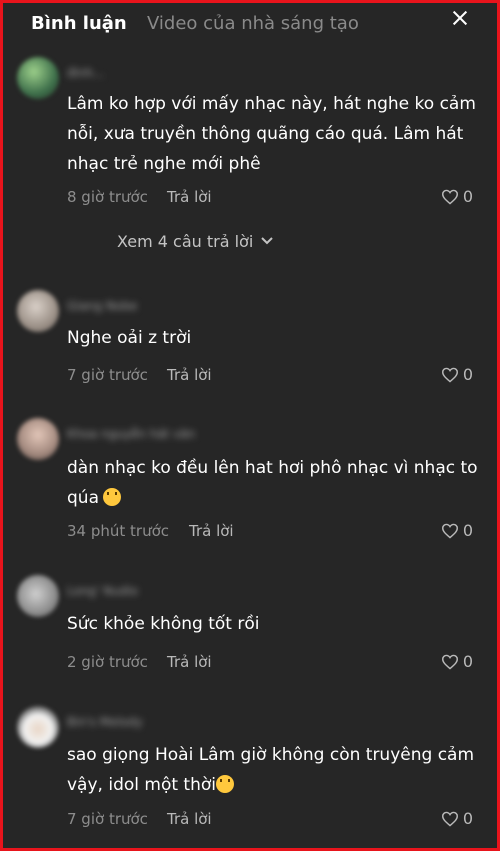 The width and height of the screenshot is (500, 851). I want to click on comment-username: Giang Nobe, so click(102, 306).